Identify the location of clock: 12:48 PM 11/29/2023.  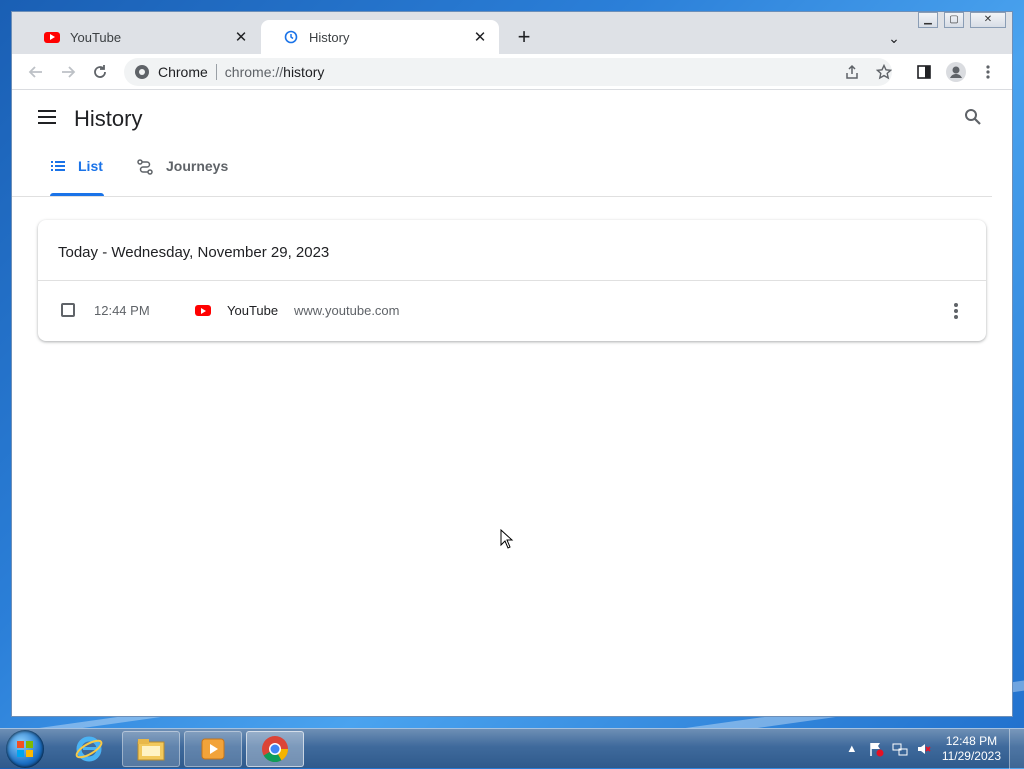
(971, 749).